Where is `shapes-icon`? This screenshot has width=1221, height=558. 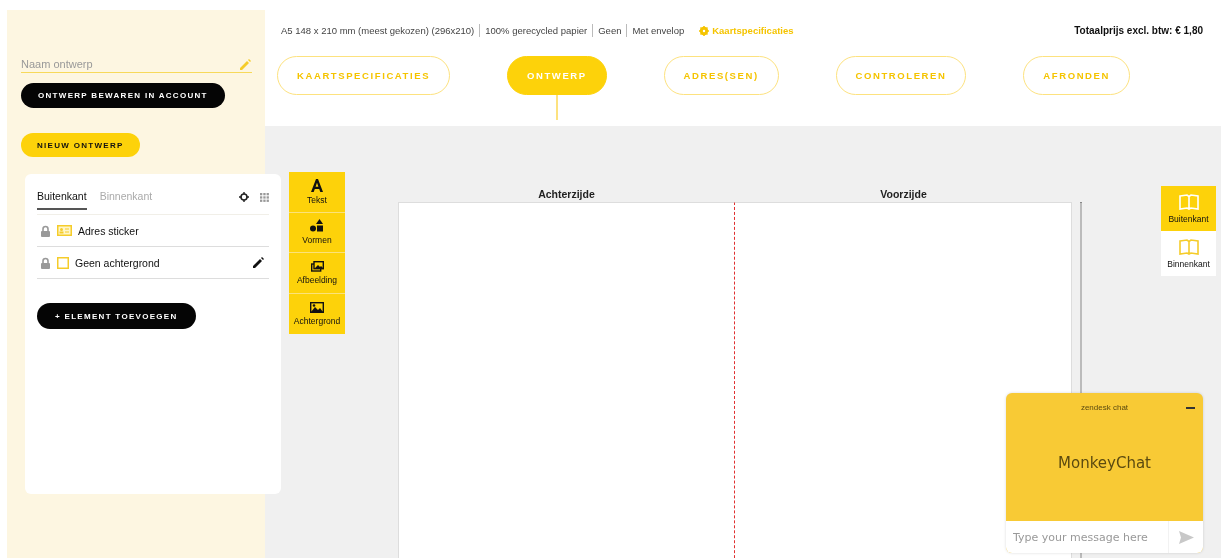 shapes-icon is located at coordinates (317, 226).